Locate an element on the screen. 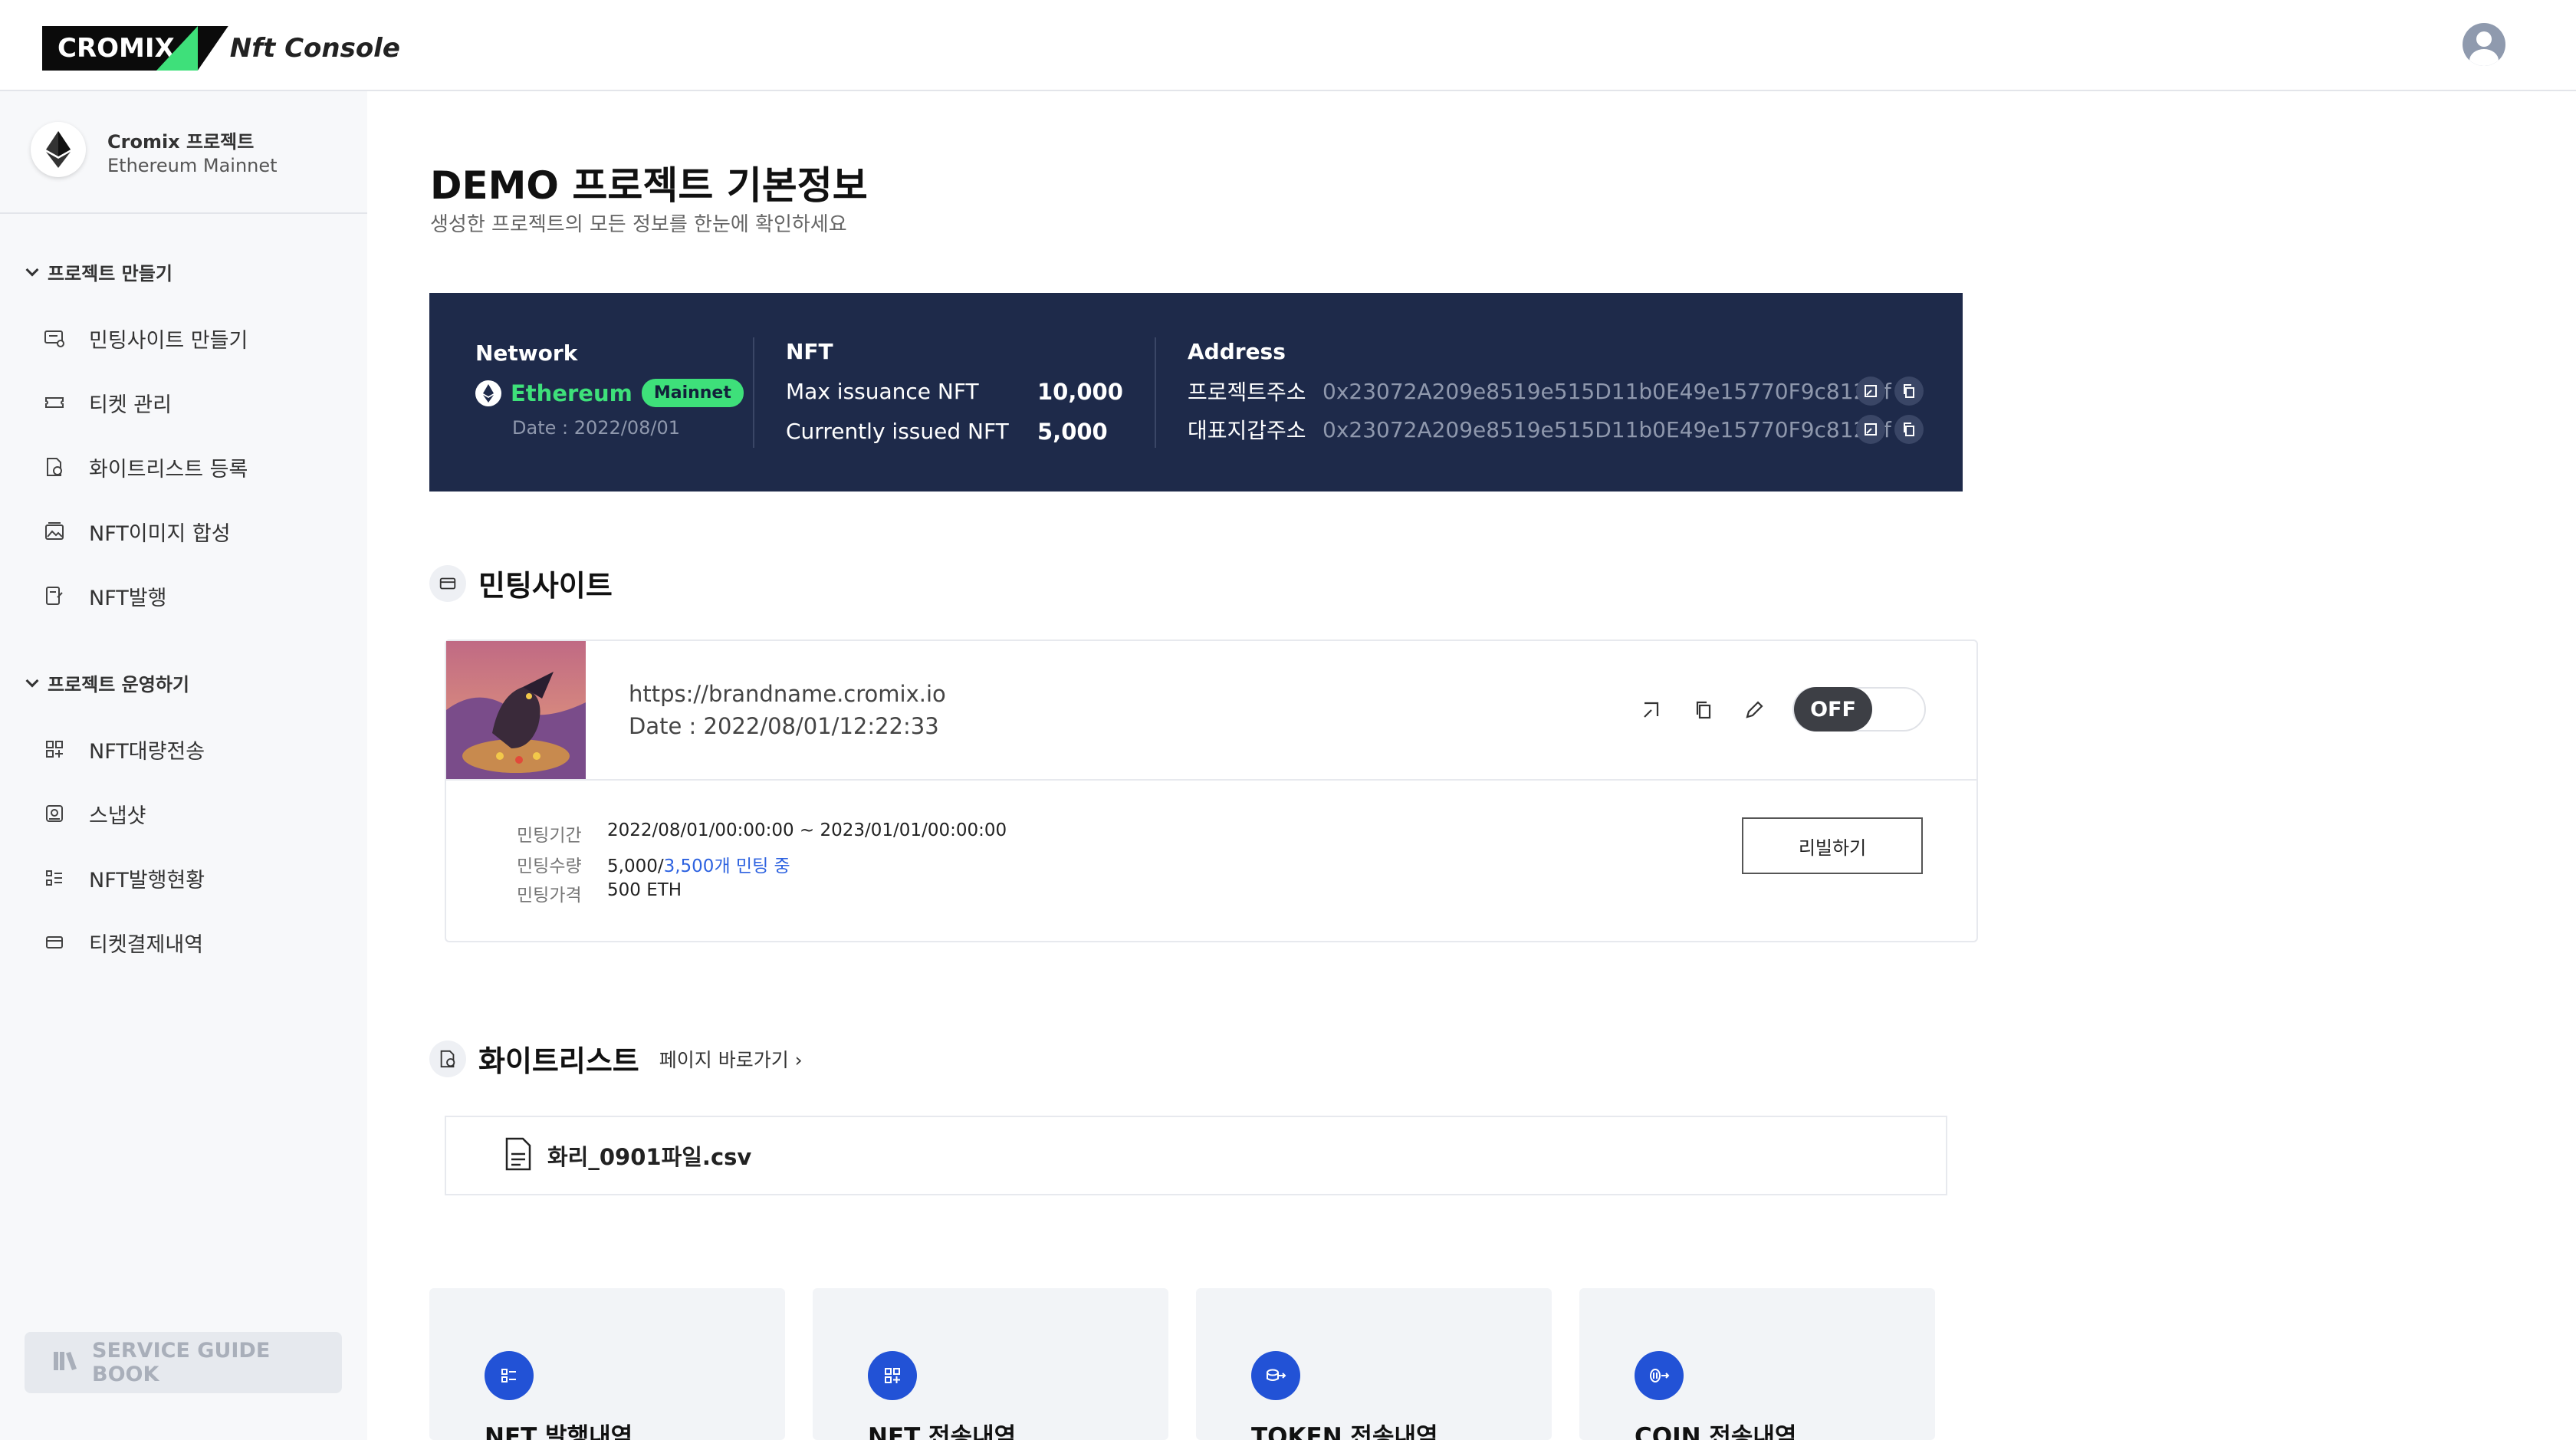 This screenshot has height=1440, width=2576. user-avatar-button is located at coordinates (2484, 44).